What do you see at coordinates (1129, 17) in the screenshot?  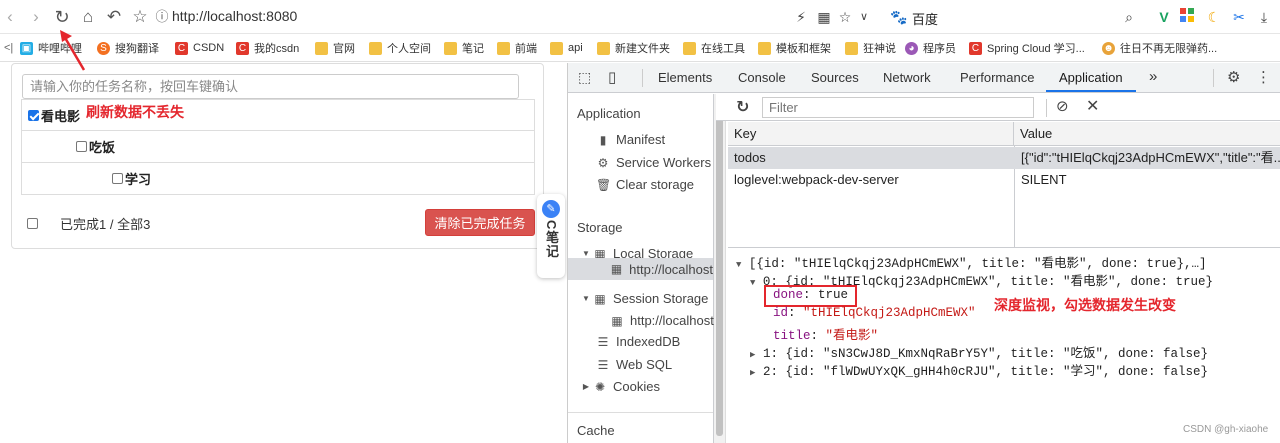 I see `search-icon: ⌕` at bounding box center [1129, 17].